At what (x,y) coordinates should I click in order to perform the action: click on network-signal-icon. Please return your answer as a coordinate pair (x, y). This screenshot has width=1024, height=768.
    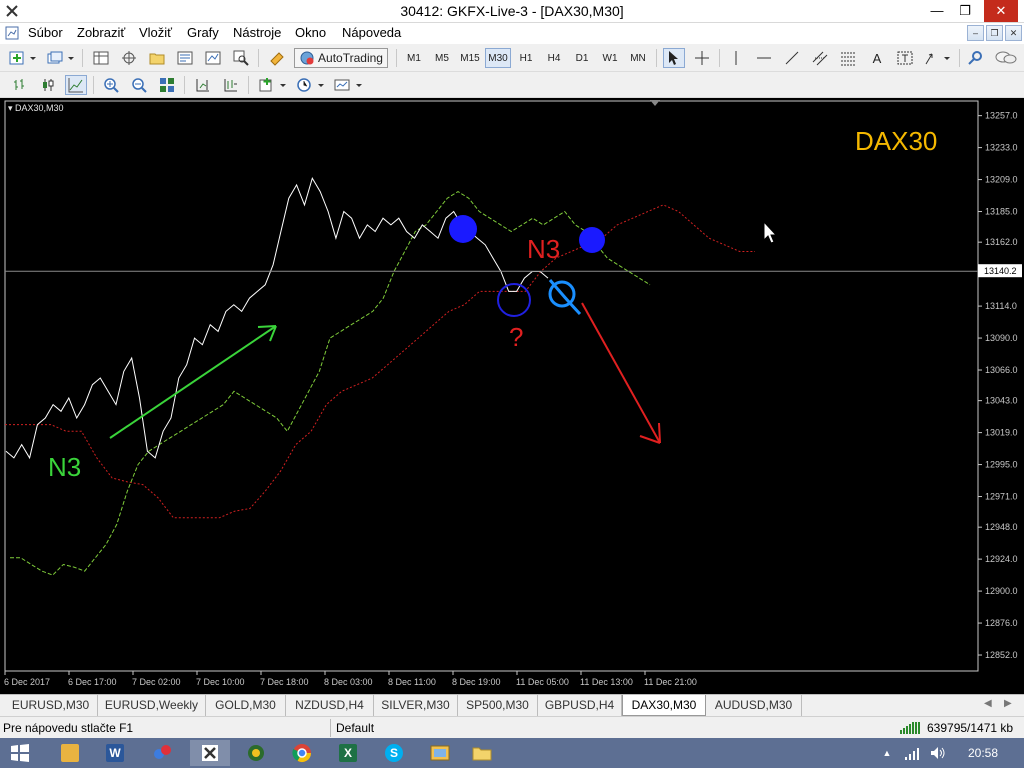
    Looking at the image, I should click on (913, 753).